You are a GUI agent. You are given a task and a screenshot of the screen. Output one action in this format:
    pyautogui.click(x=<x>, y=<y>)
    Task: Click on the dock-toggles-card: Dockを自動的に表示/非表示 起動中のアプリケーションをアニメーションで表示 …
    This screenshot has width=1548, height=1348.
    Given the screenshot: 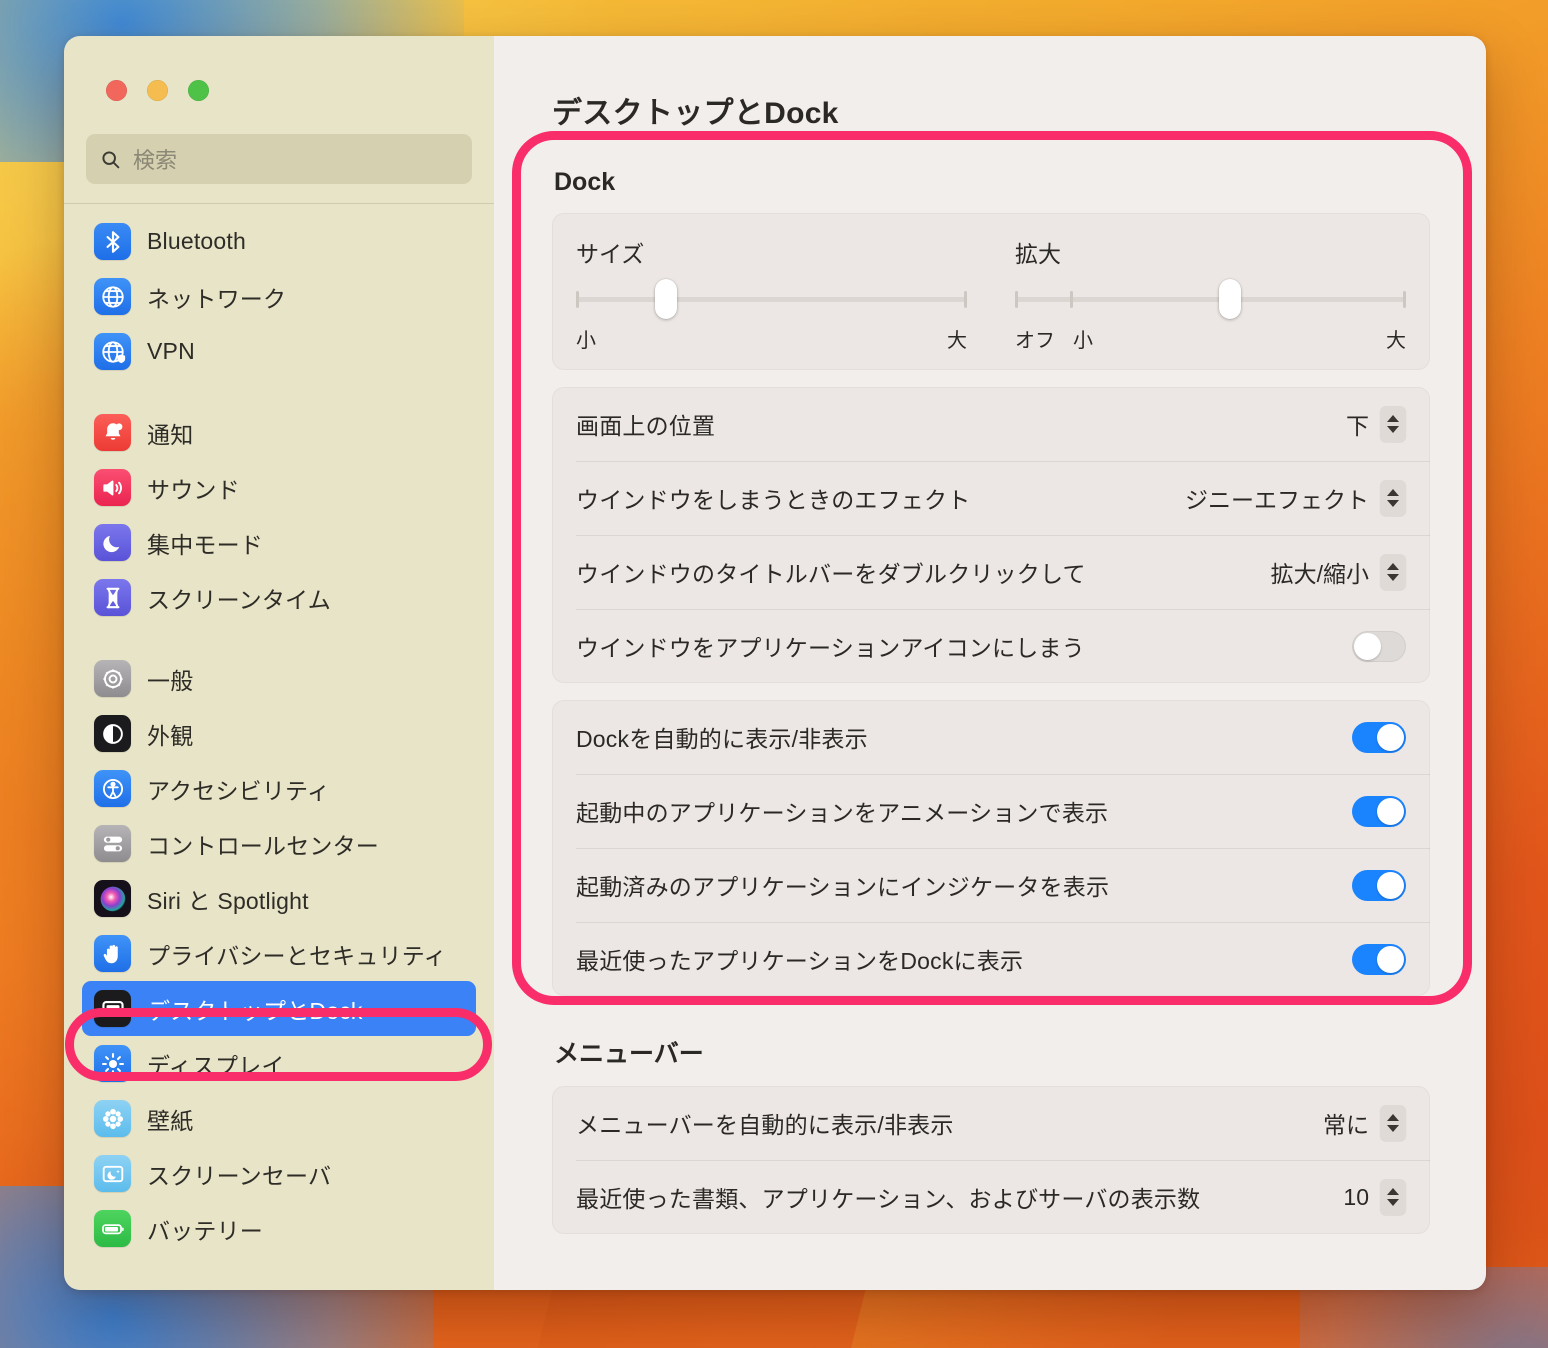 What is the action you would take?
    pyautogui.click(x=991, y=848)
    